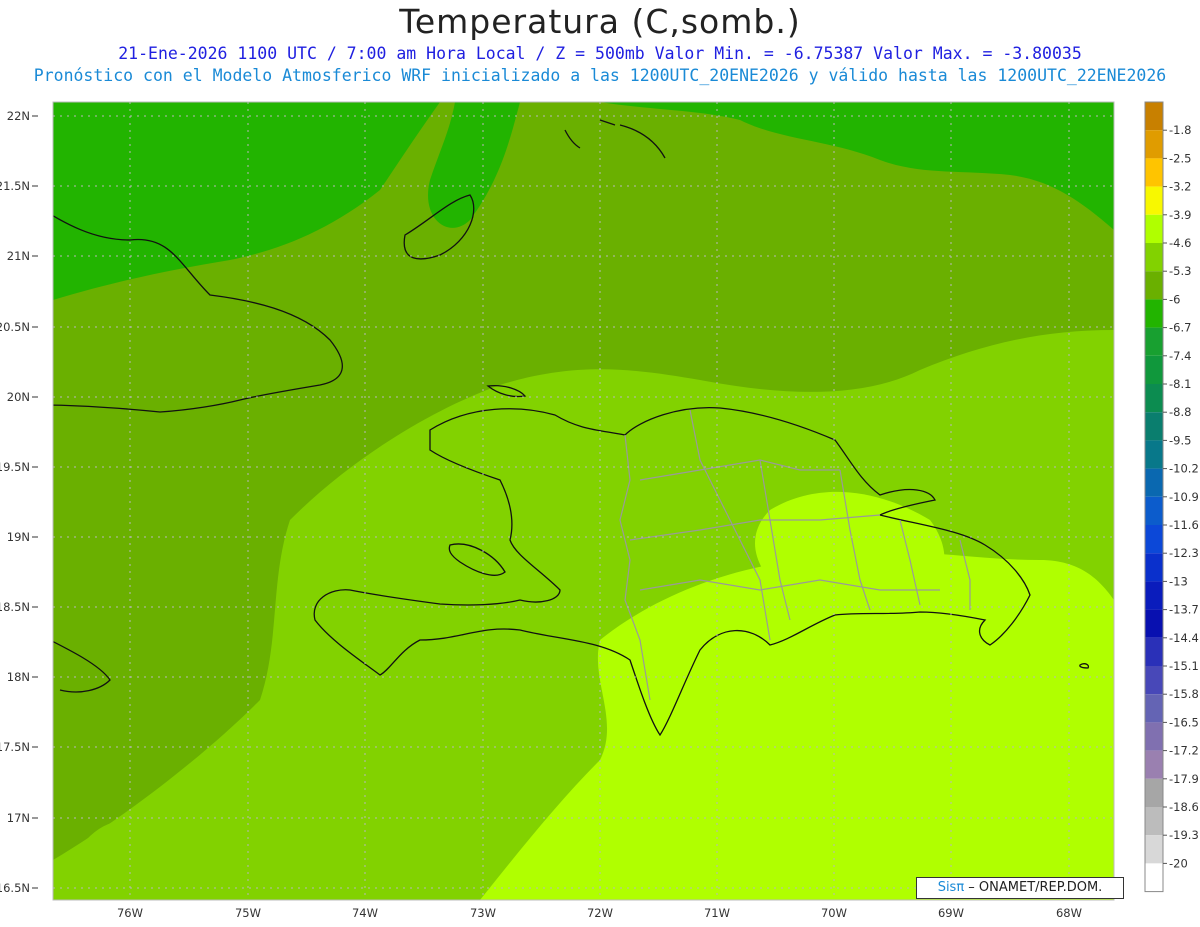  What do you see at coordinates (1184, 638) in the screenshot?
I see `colorbar-label: -14.4` at bounding box center [1184, 638].